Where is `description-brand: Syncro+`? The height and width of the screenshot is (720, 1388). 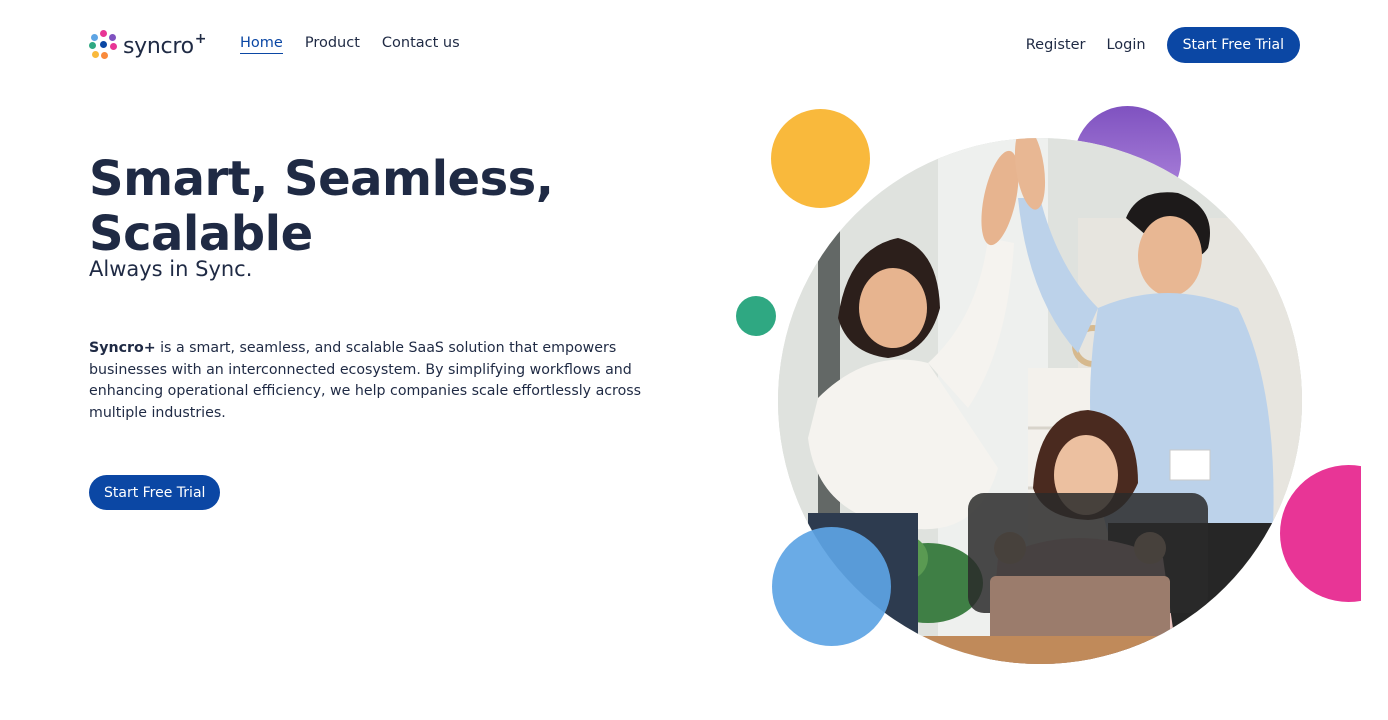
description-brand: Syncro+ is located at coordinates (122, 348).